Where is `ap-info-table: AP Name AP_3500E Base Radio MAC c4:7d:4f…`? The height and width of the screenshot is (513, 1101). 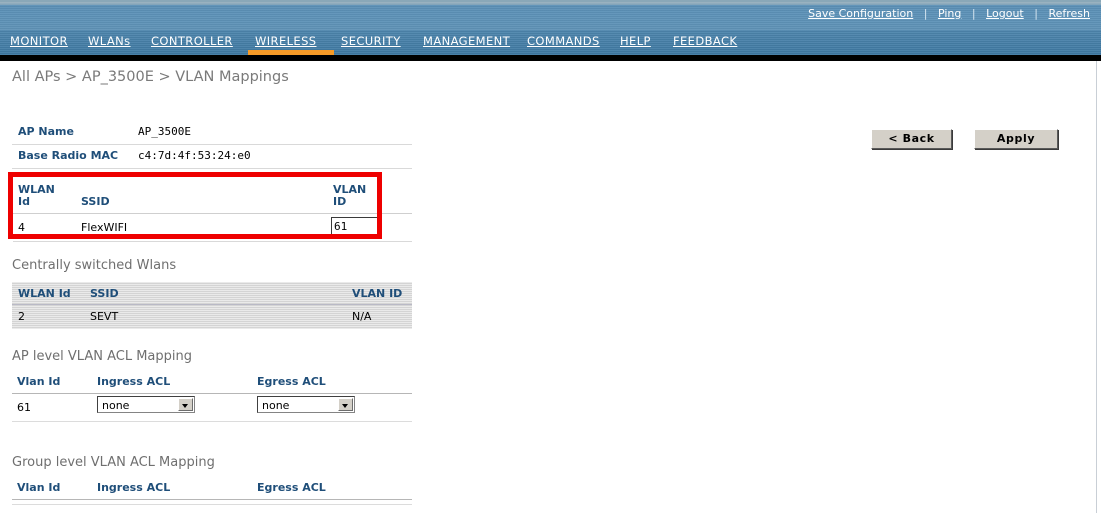 ap-info-table: AP Name AP_3500E Base Radio MAC c4:7d:4f… is located at coordinates (212, 145).